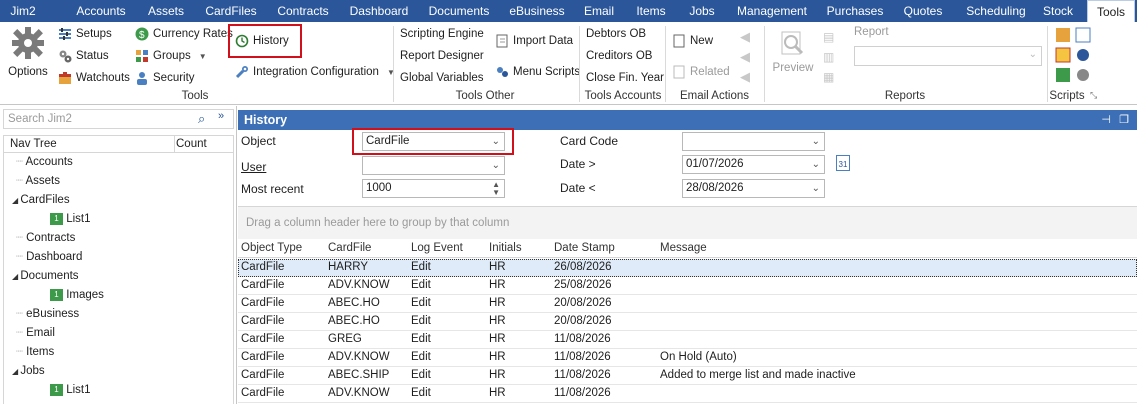 Image resolution: width=1137 pixels, height=404 pixels. I want to click on date-to-input: 28/08/2026 ⌄, so click(753, 188).